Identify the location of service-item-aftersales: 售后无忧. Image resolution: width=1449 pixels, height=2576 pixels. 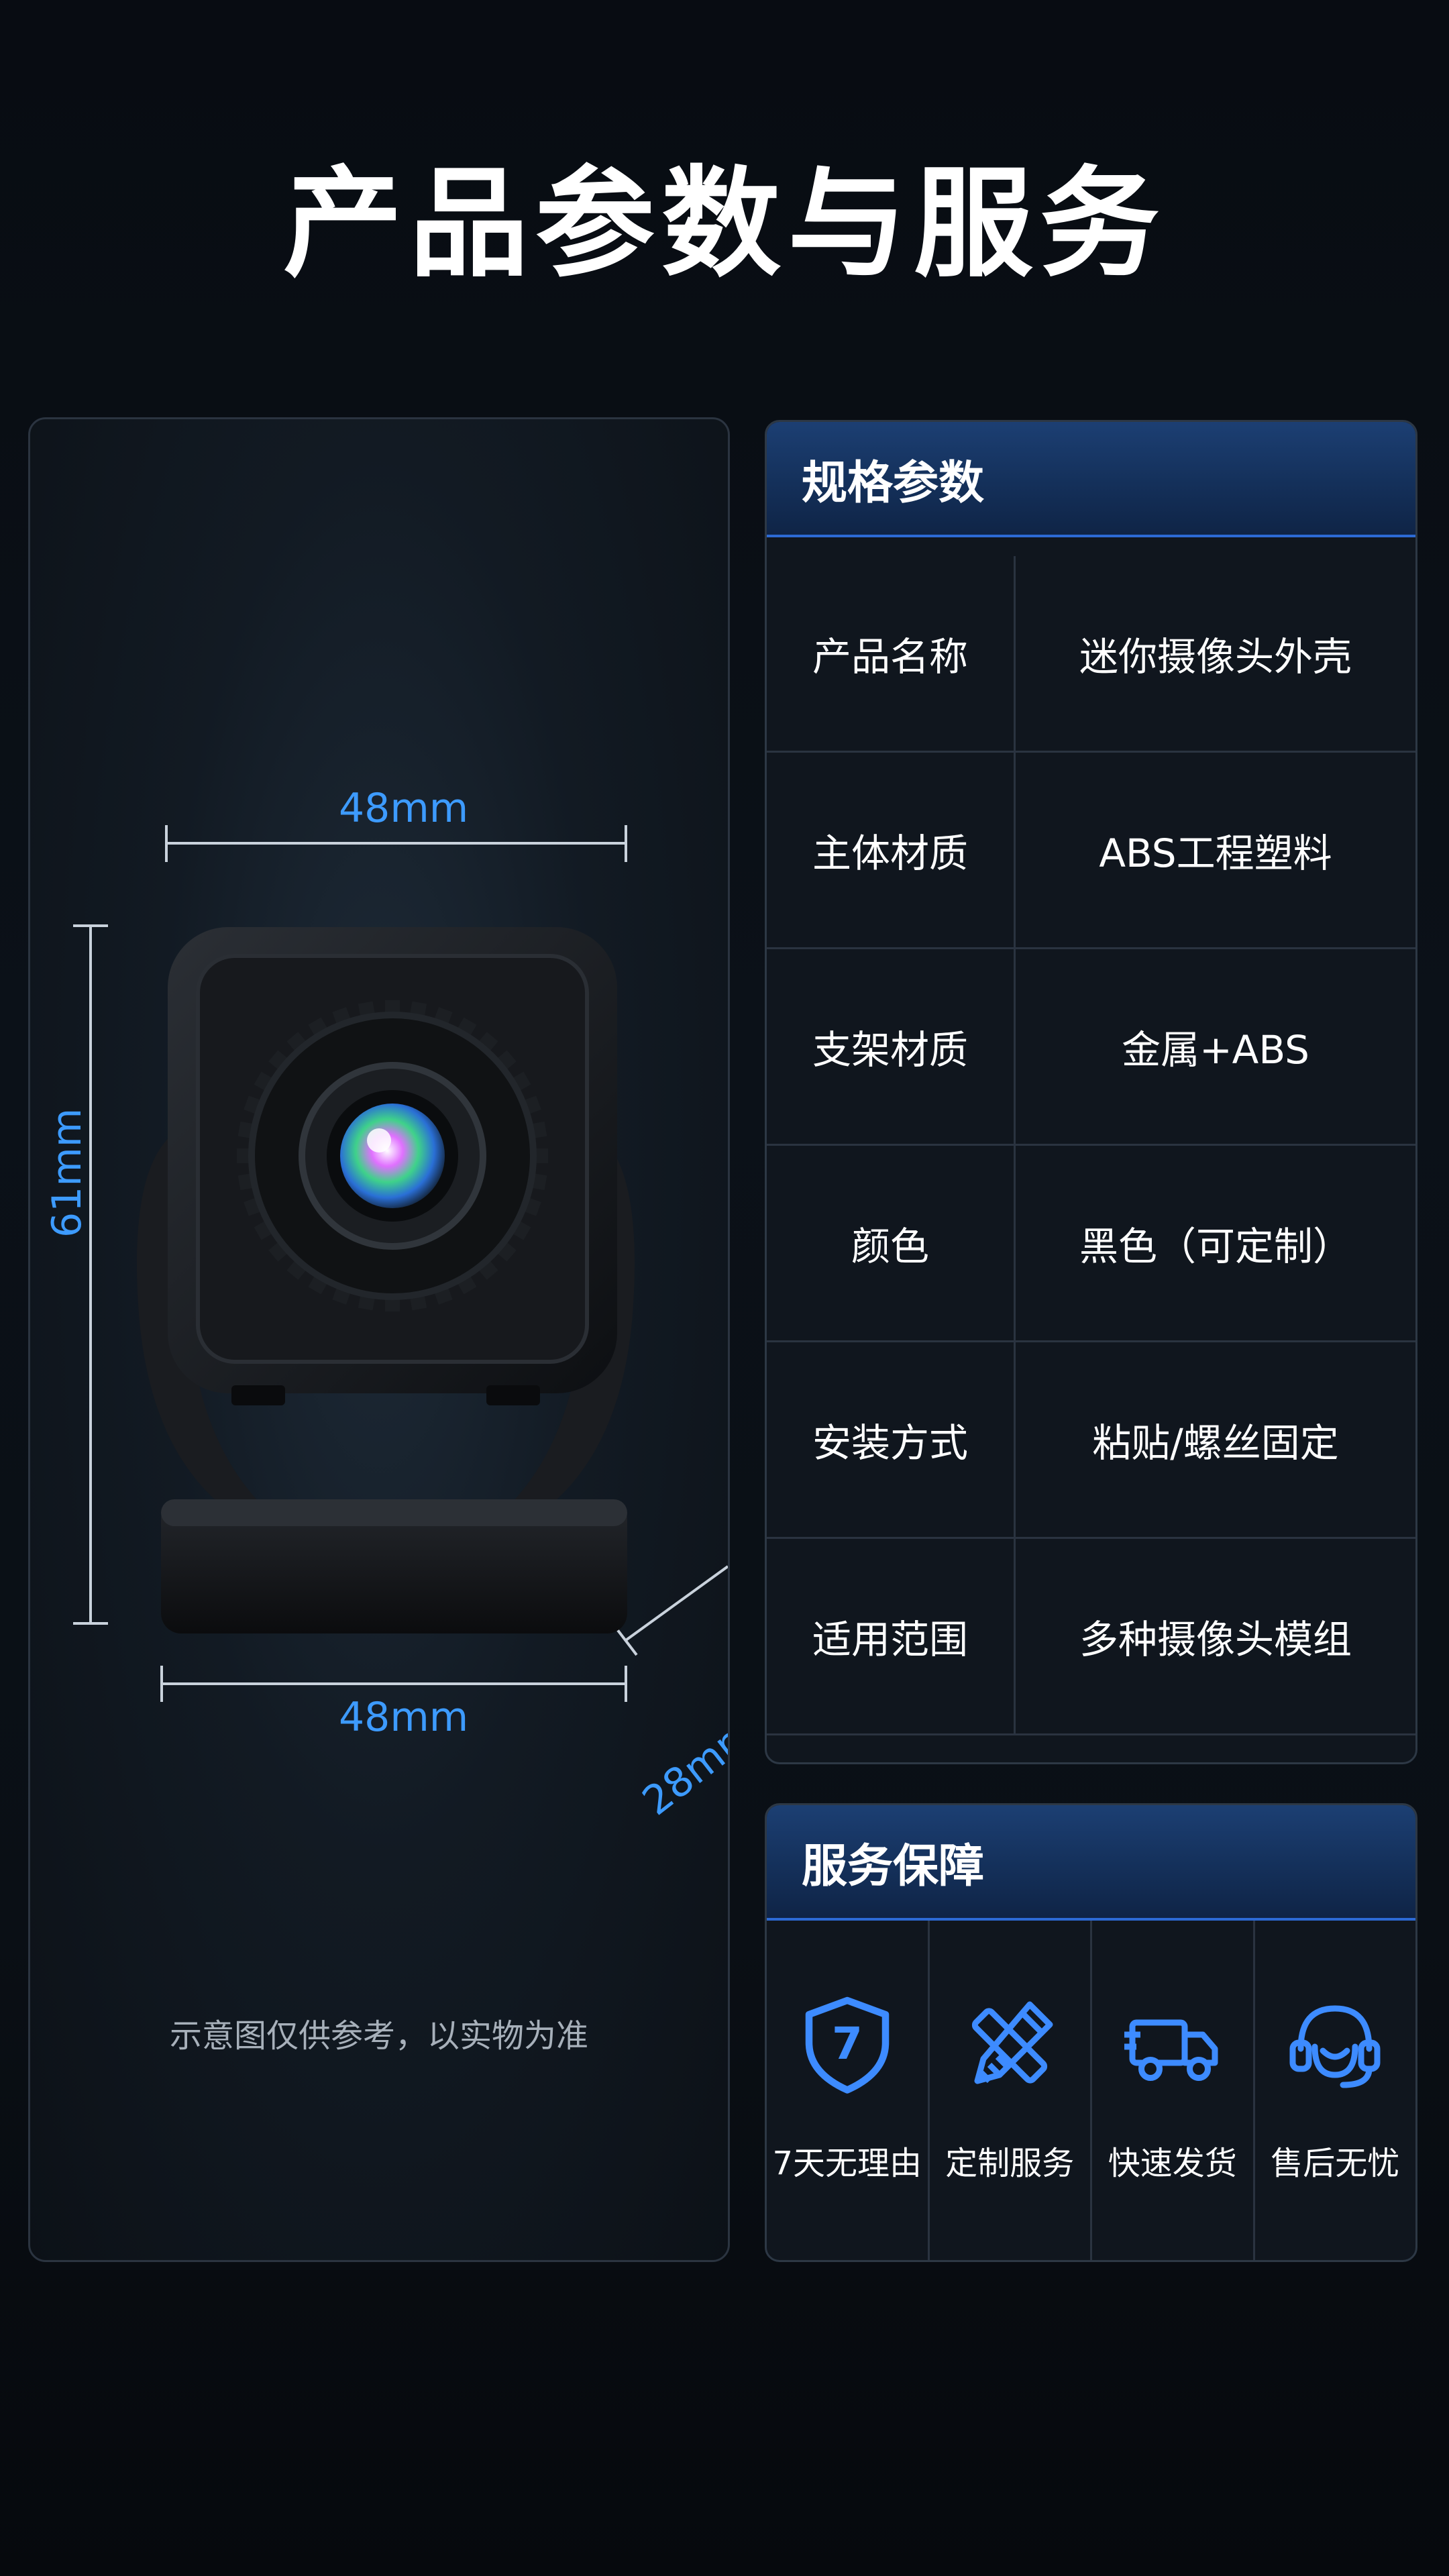
(1335, 2090).